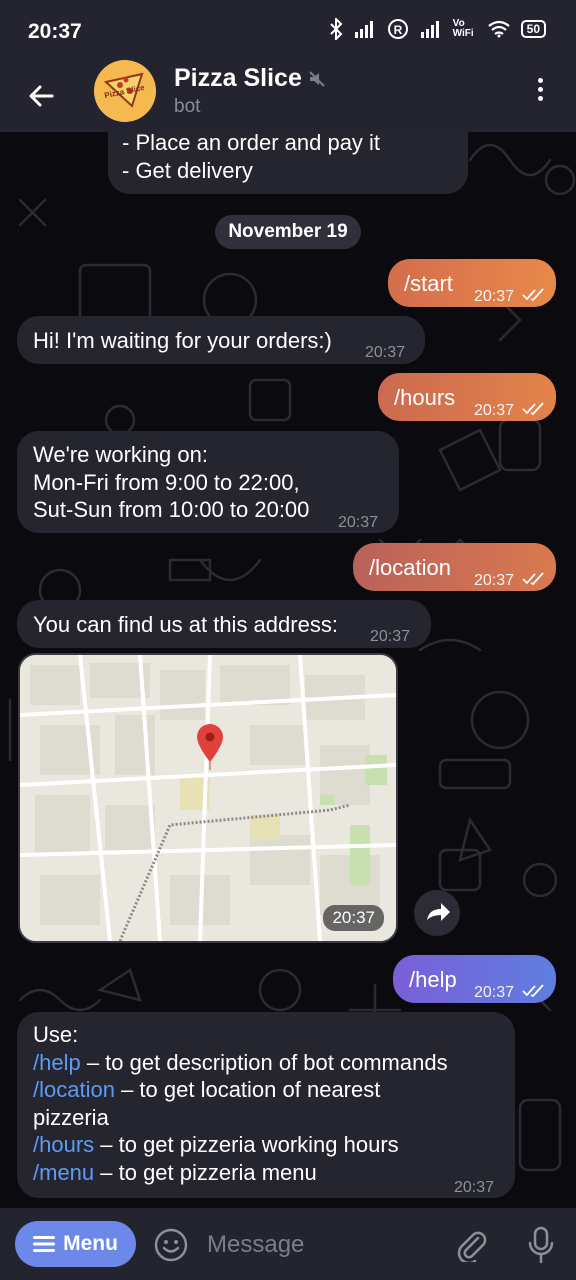 The height and width of the screenshot is (1280, 576). What do you see at coordinates (336, 29) in the screenshot?
I see `bluetooth-icon` at bounding box center [336, 29].